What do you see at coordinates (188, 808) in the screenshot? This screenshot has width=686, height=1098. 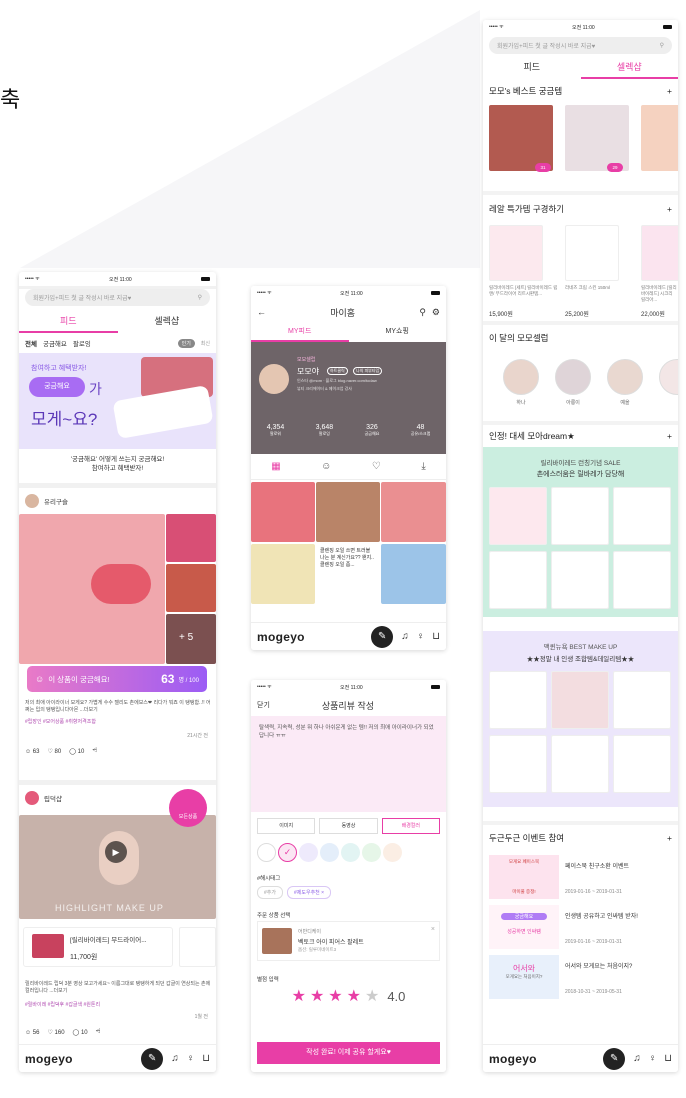 I see `all-products-fab: 모든상품` at bounding box center [188, 808].